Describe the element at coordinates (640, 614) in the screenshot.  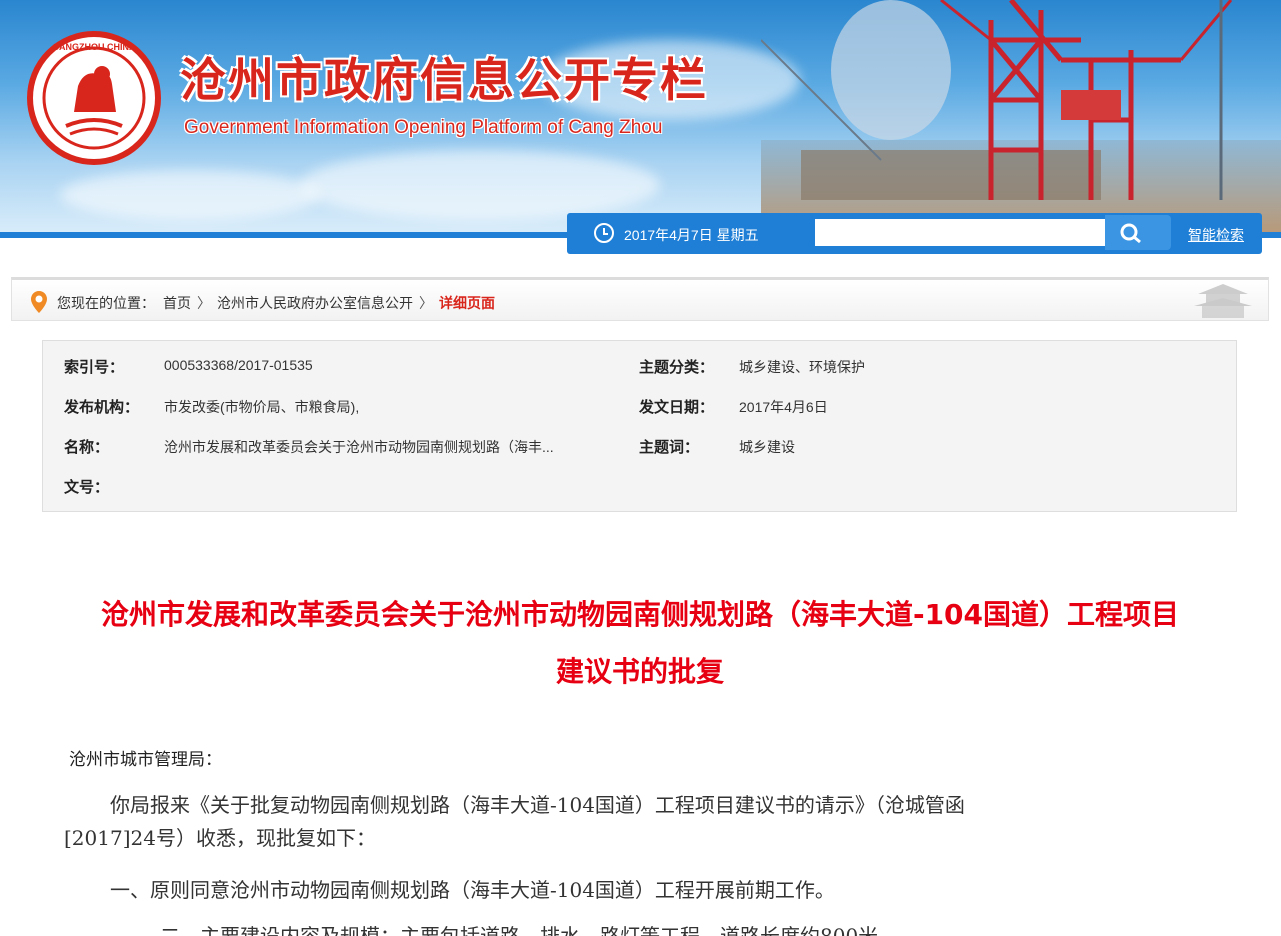
I see `article-title-line-1: 沧州市发展和改革委员会关于沧州市动物园南侧规划路（海丰大道-104国道）工程项目` at that location.